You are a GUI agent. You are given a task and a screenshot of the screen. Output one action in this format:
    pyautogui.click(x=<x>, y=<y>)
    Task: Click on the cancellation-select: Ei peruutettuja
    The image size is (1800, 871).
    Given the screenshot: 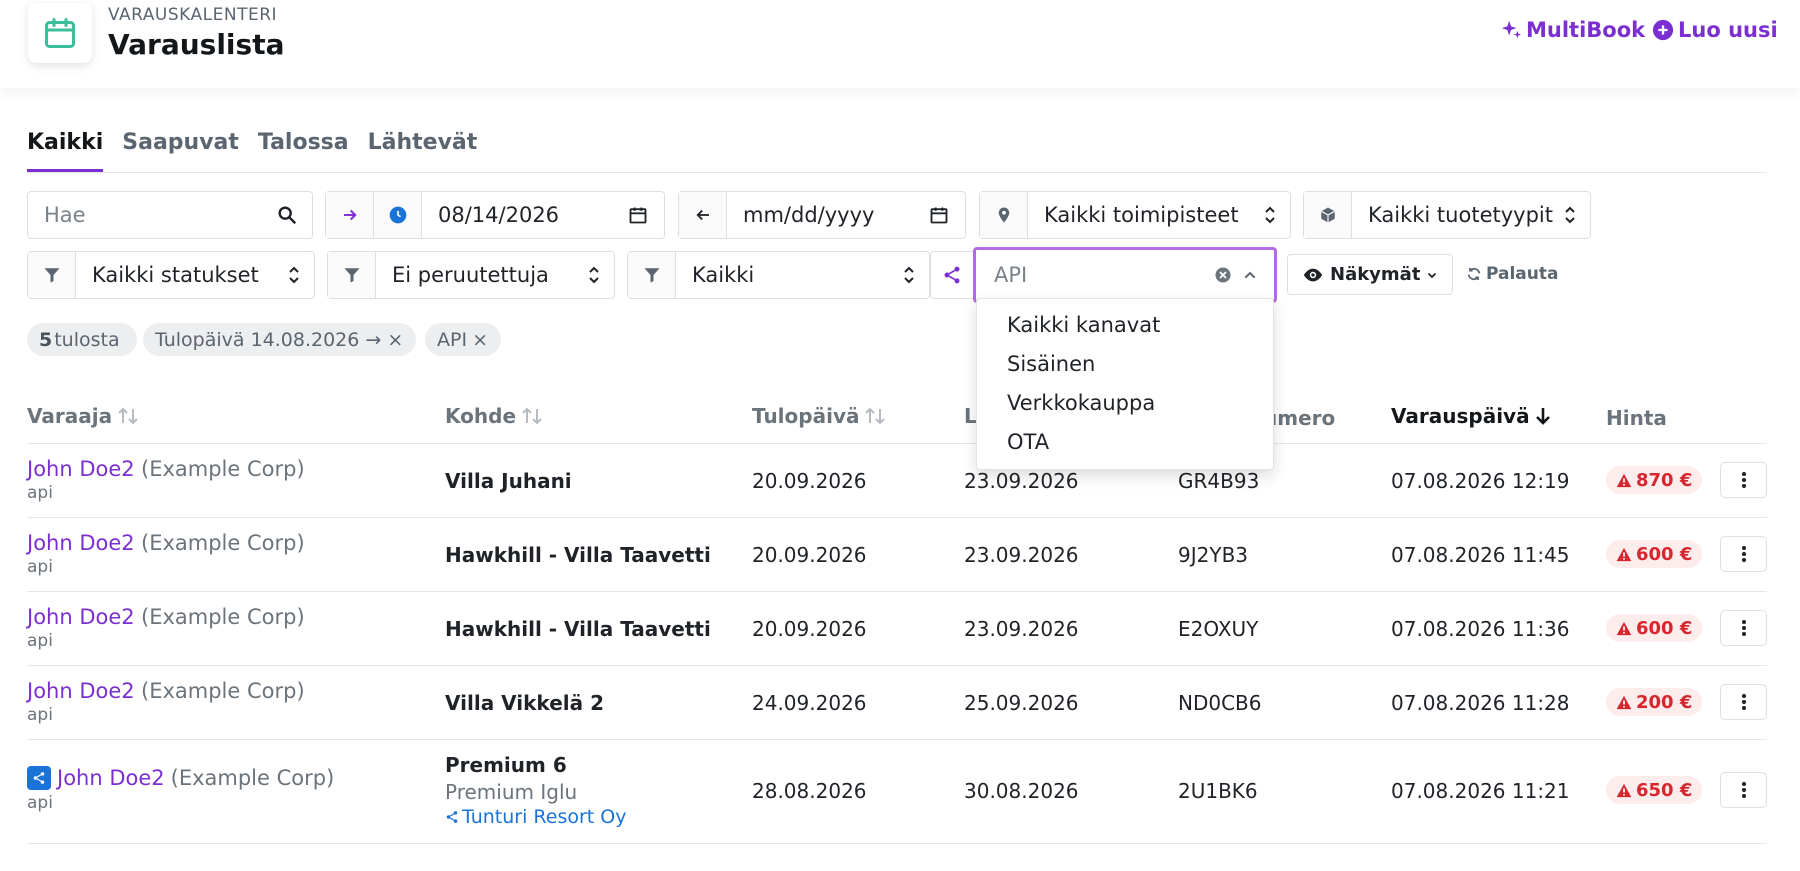 What is the action you would take?
    pyautogui.click(x=471, y=275)
    